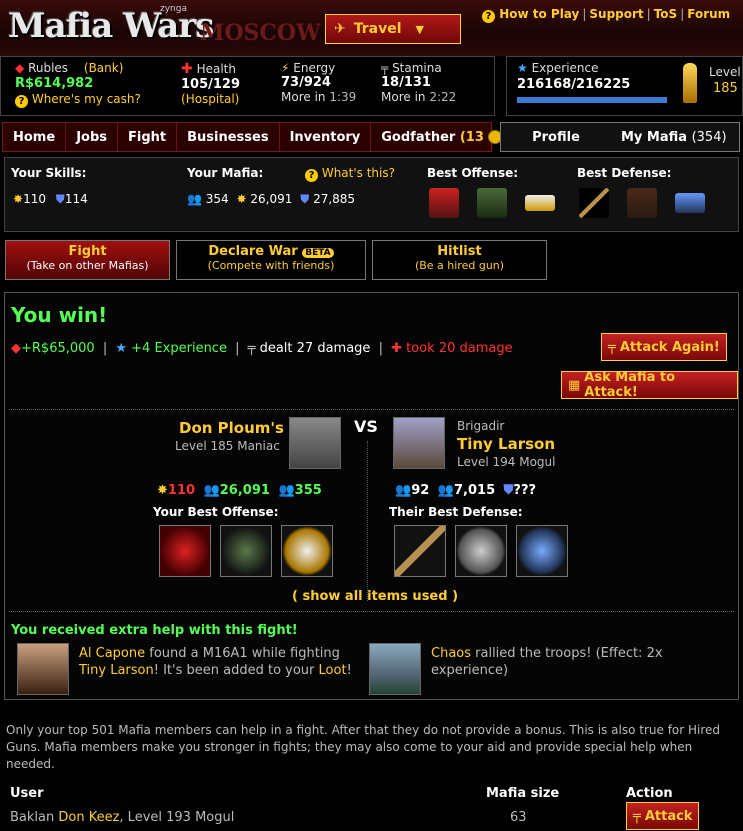  I want to click on player-attack: 110, so click(181, 490).